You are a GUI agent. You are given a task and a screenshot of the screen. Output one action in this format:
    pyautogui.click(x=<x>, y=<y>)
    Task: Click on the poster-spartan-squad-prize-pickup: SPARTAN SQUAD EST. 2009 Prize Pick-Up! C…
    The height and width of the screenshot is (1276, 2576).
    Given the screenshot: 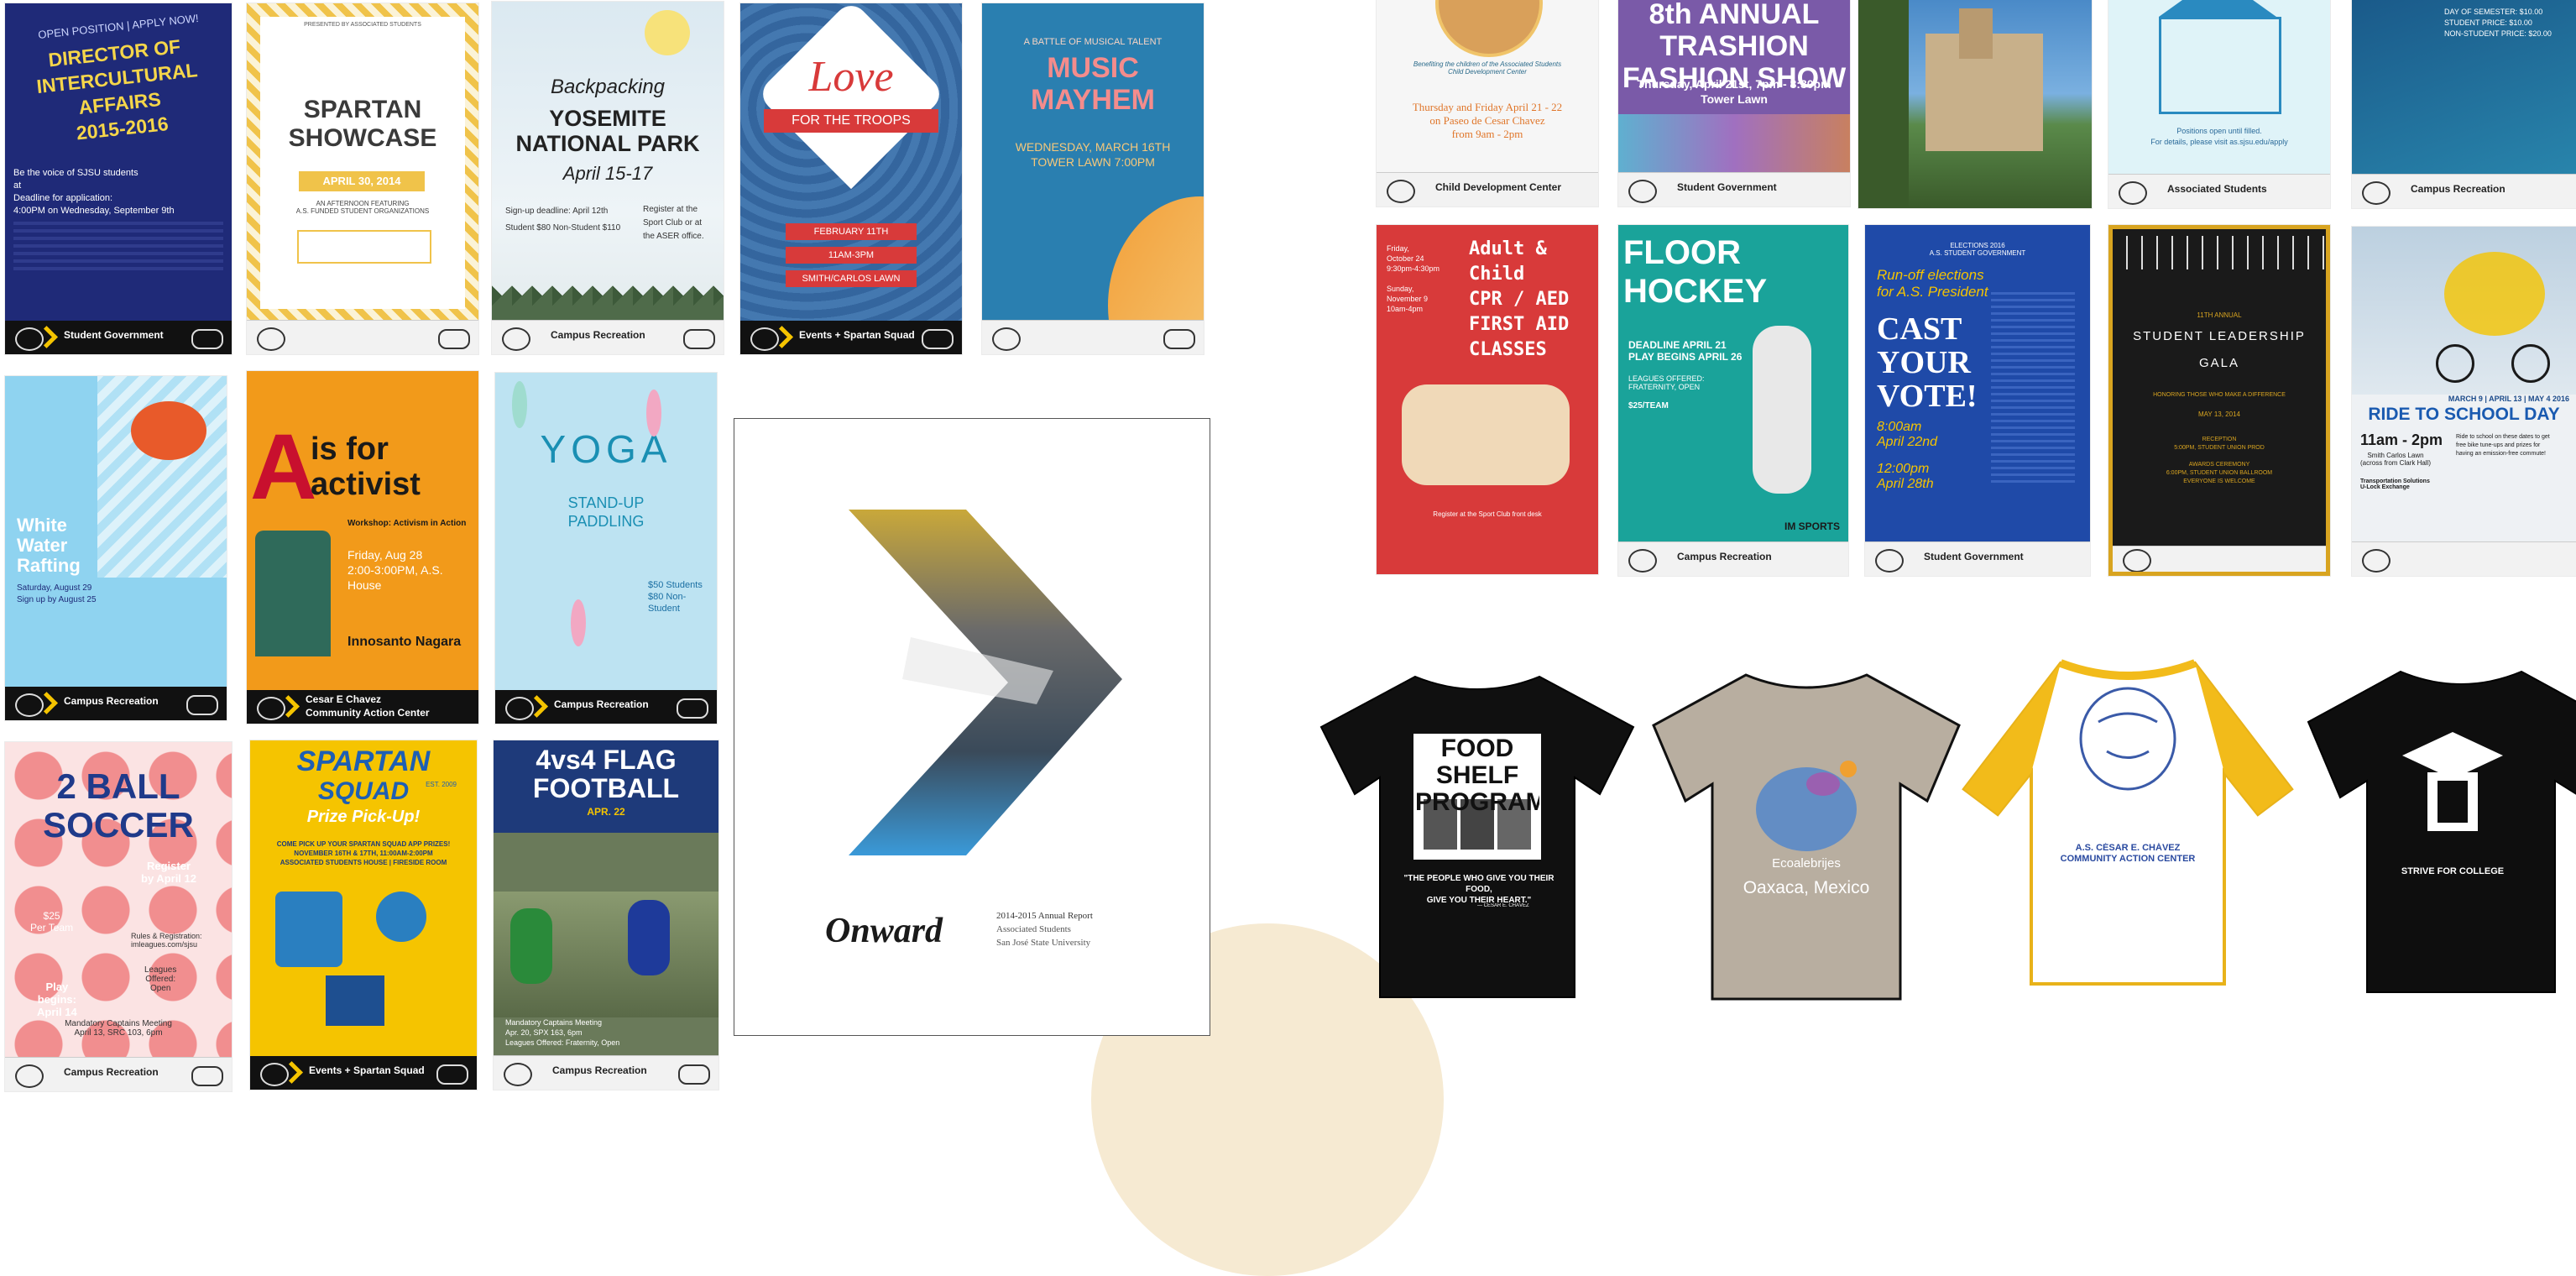 What is the action you would take?
    pyautogui.click(x=363, y=915)
    